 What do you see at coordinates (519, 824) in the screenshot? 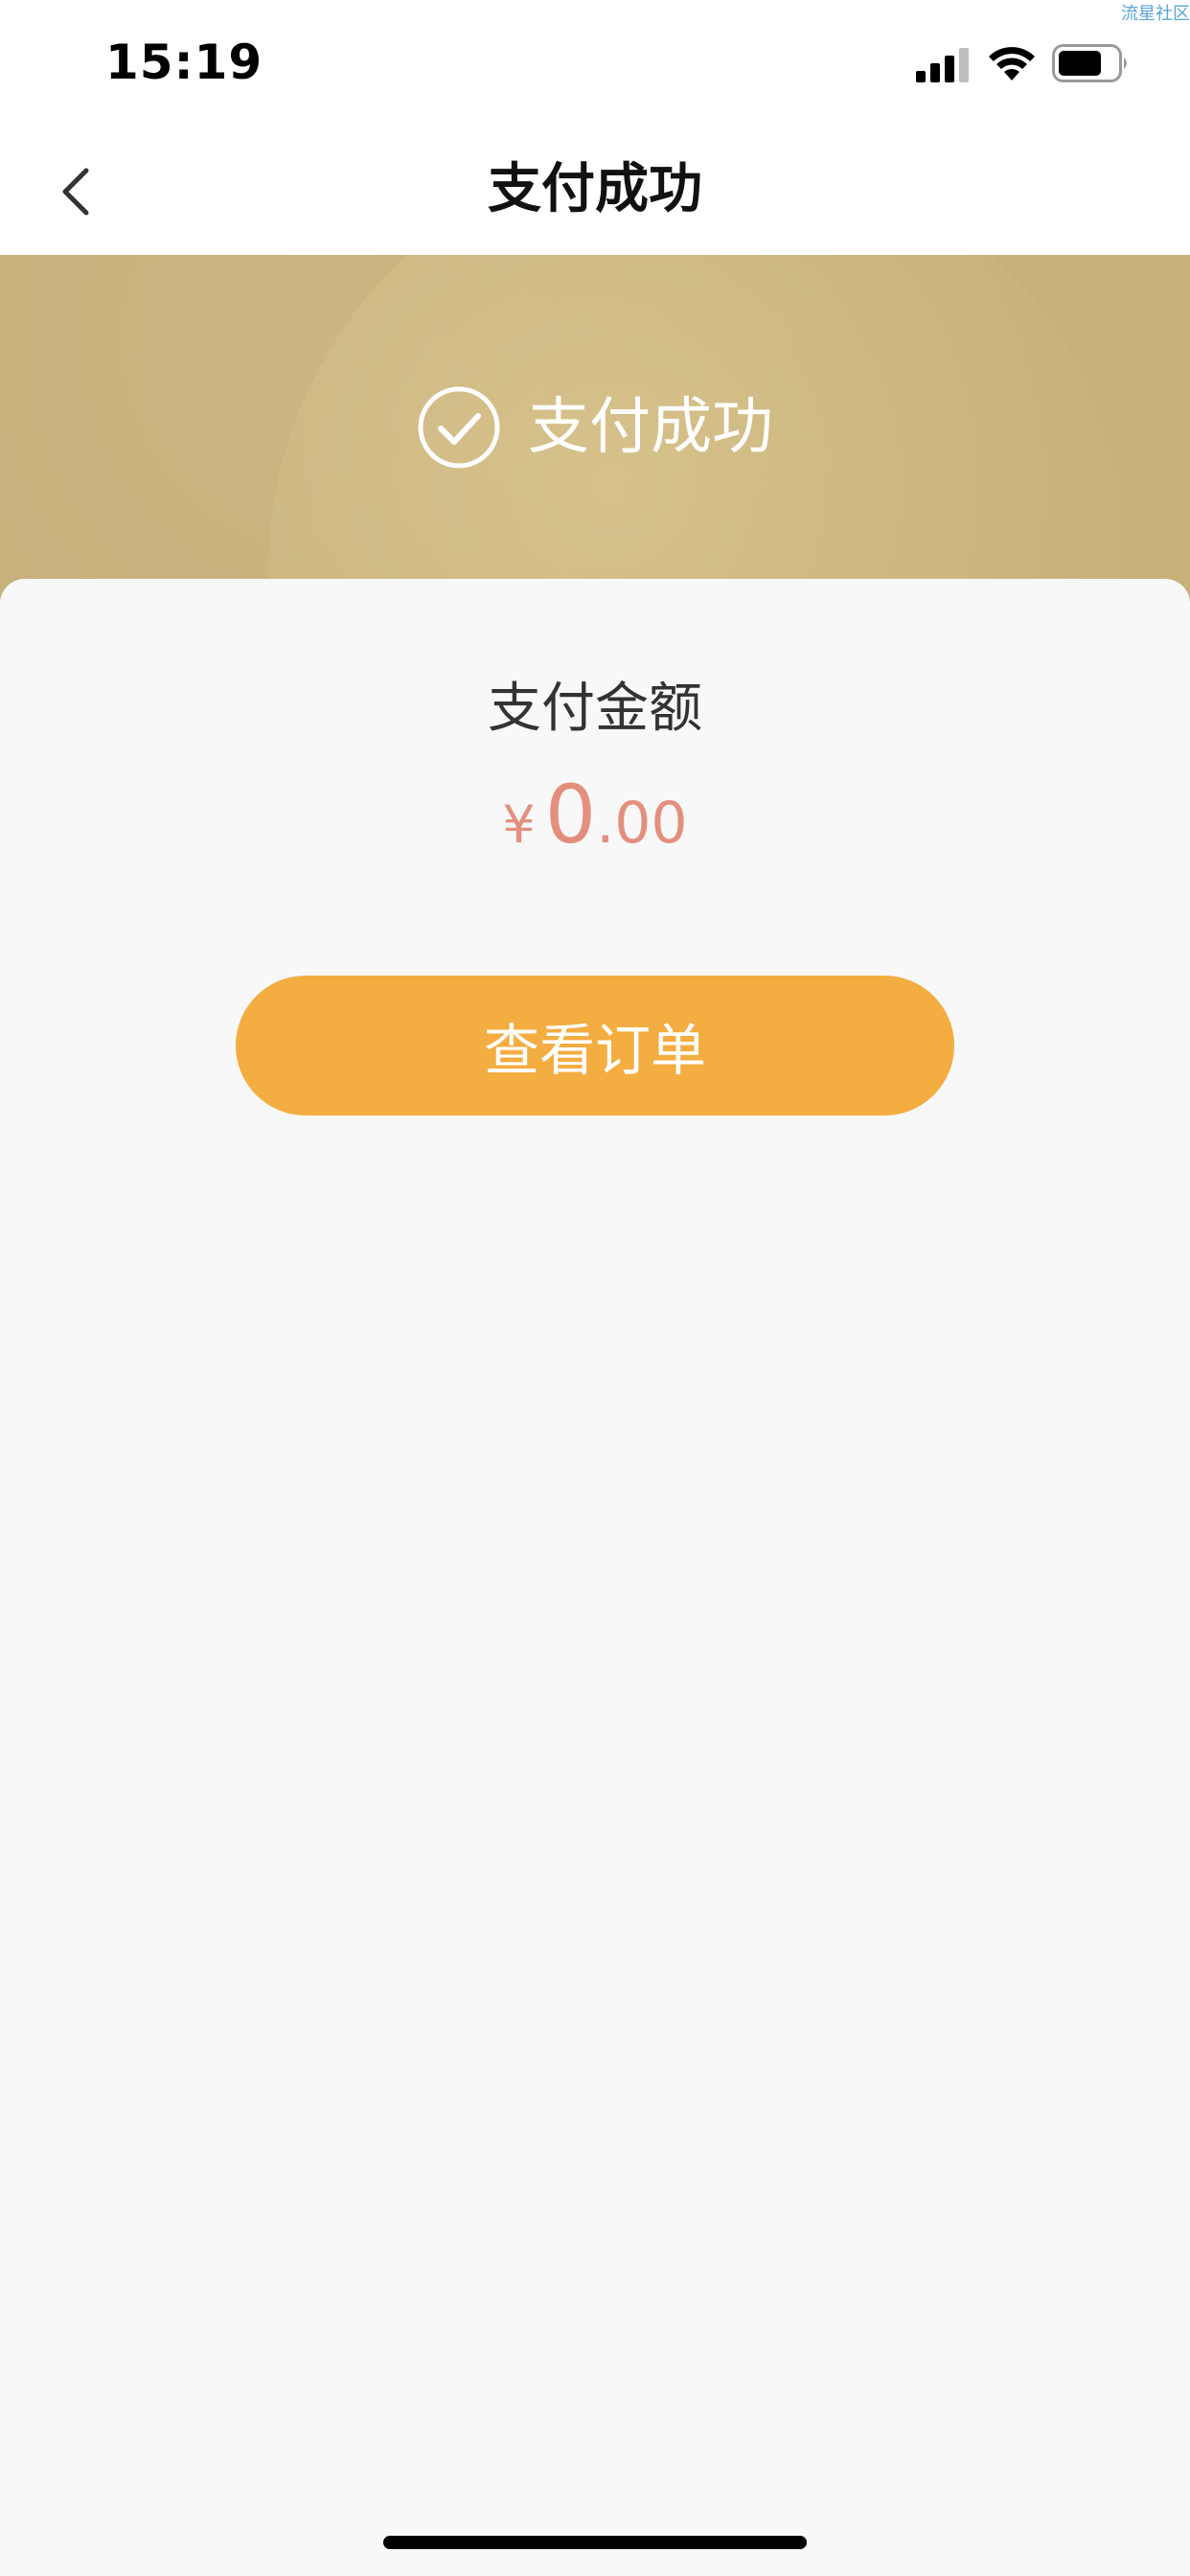
I see `currency-symbol: ¥` at bounding box center [519, 824].